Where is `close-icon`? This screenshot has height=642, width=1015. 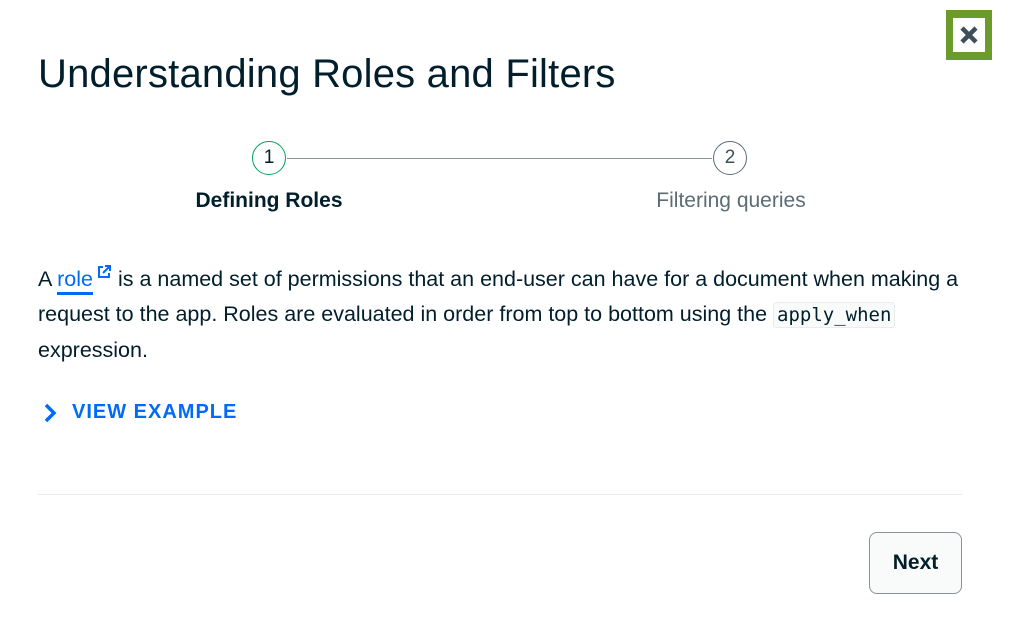
close-icon is located at coordinates (969, 35).